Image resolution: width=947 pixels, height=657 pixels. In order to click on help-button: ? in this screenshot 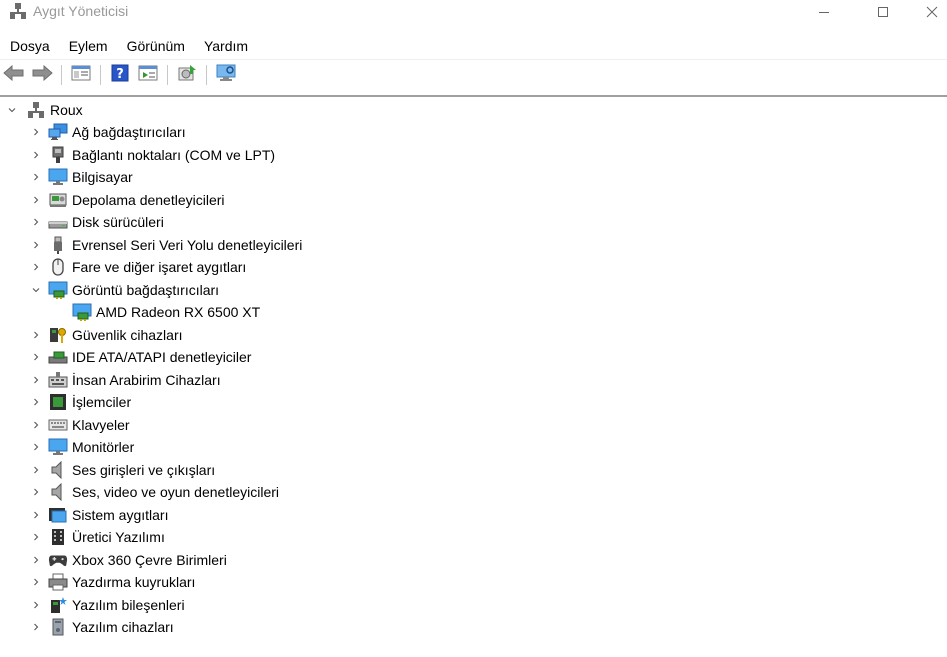, I will do `click(120, 75)`.